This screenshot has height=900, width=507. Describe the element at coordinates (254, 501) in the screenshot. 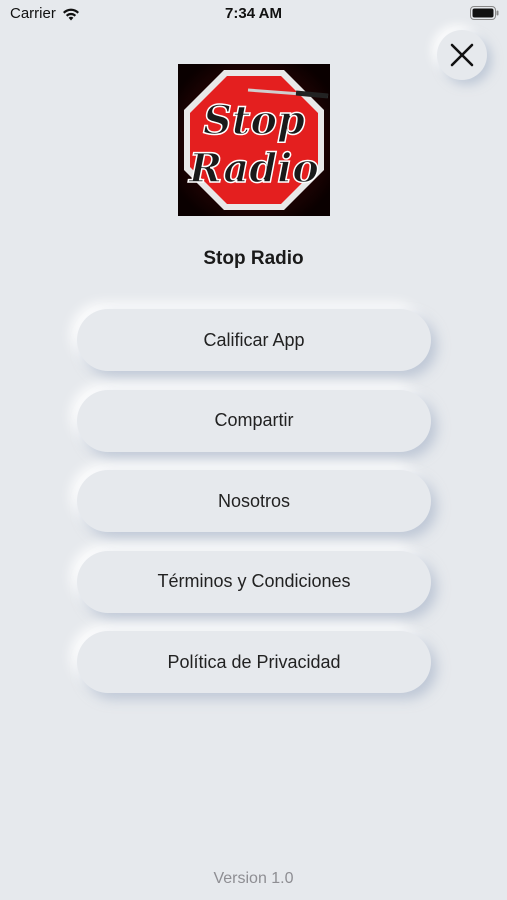

I see `about-us-button: Nosotros` at that location.